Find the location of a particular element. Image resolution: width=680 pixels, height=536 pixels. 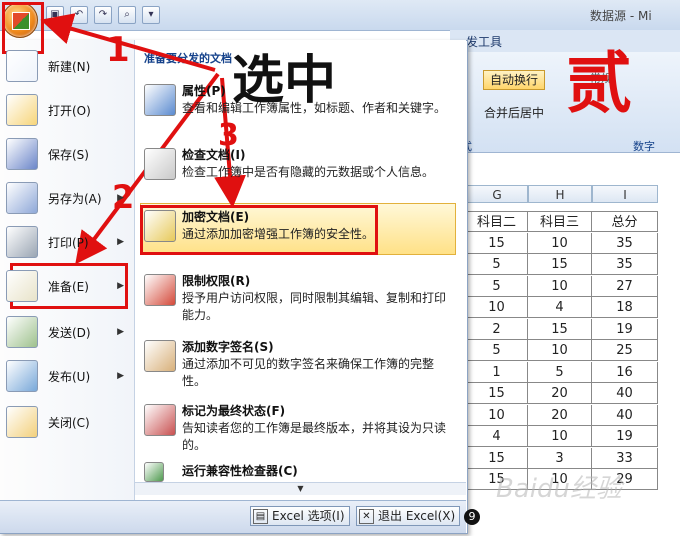

menu-item-prepare: 准备(E) ▶ is located at coordinates (68, 286).